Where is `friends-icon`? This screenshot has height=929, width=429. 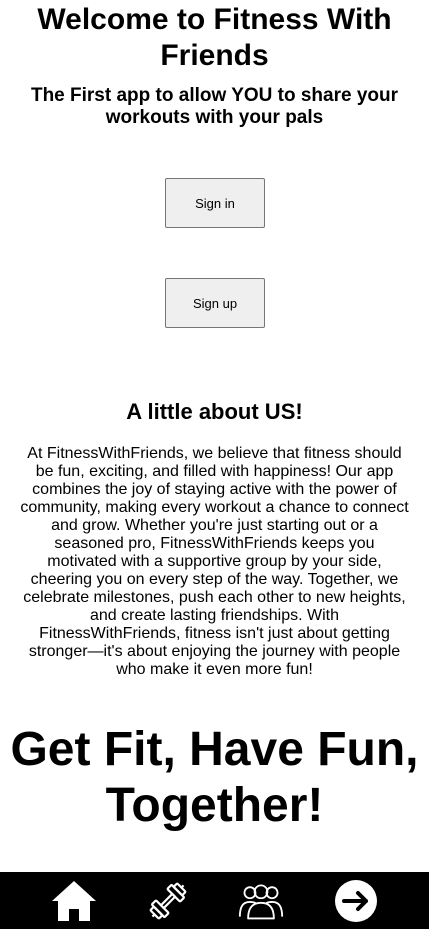
friends-icon is located at coordinates (261, 902).